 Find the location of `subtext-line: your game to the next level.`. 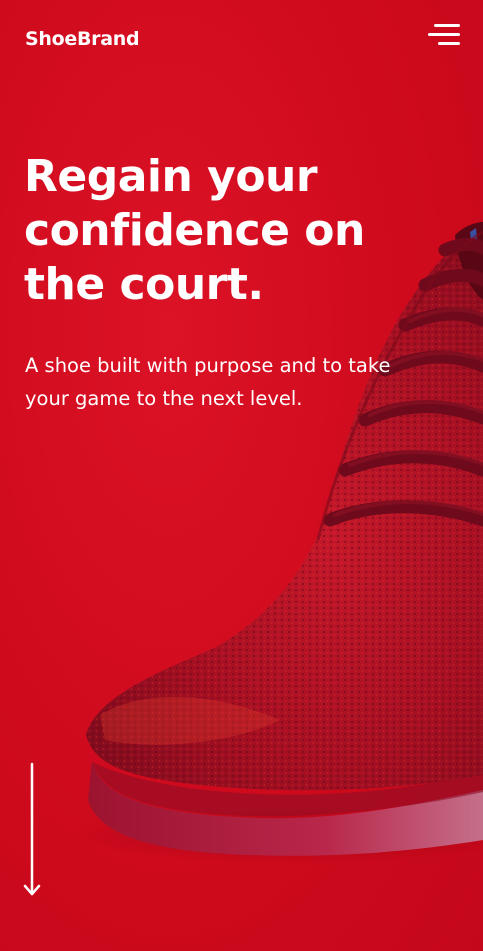

subtext-line: your game to the next level. is located at coordinates (164, 398).